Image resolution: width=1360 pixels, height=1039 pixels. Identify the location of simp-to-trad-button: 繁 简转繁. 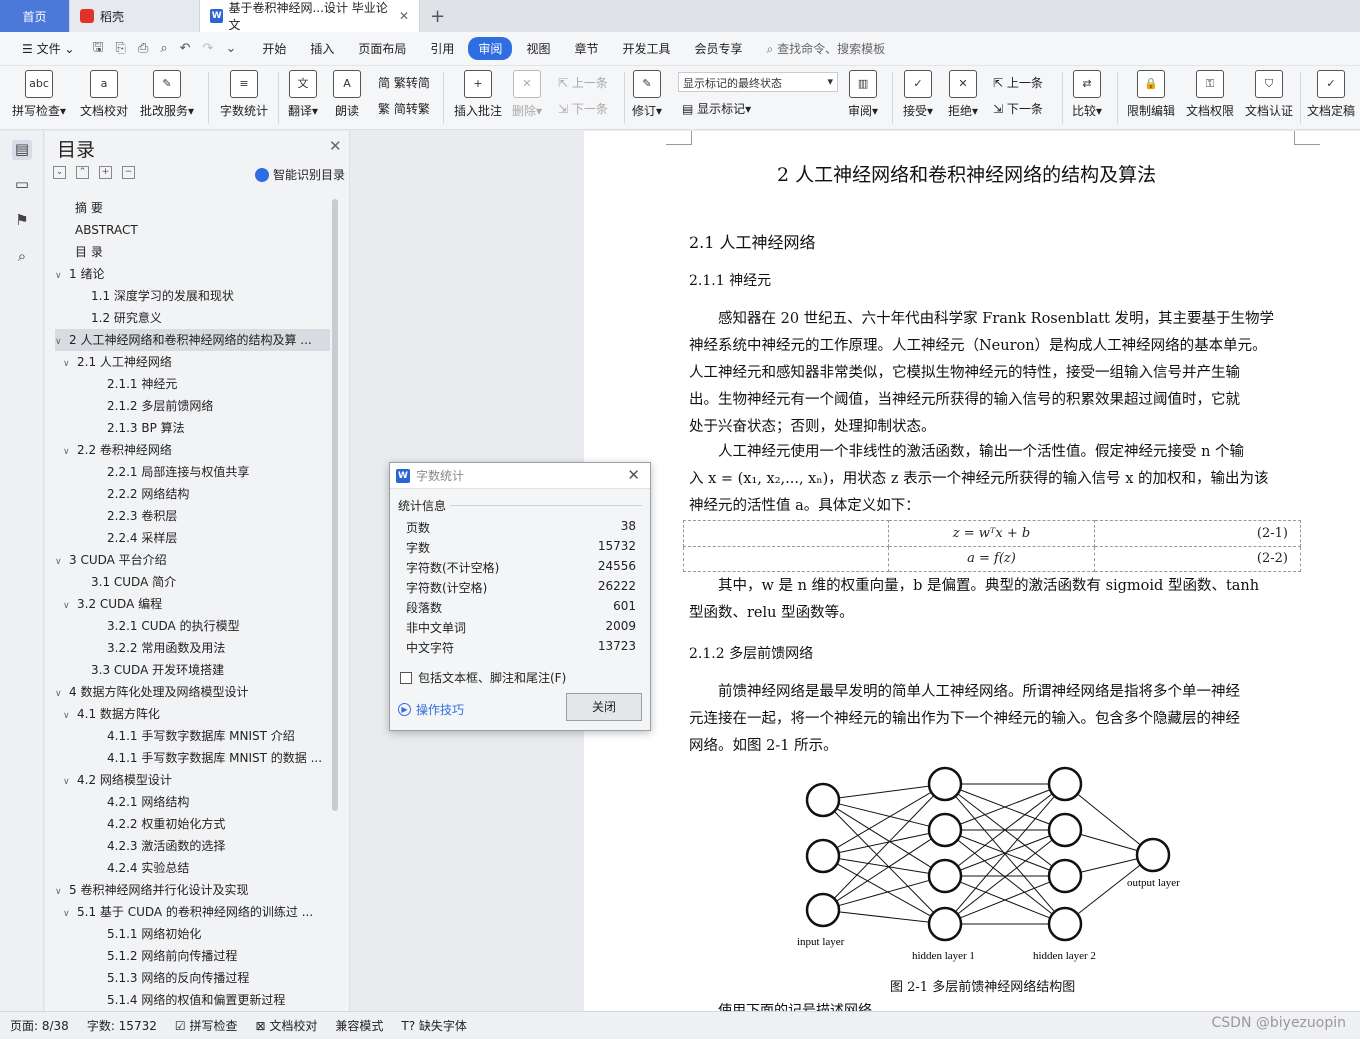
(404, 108).